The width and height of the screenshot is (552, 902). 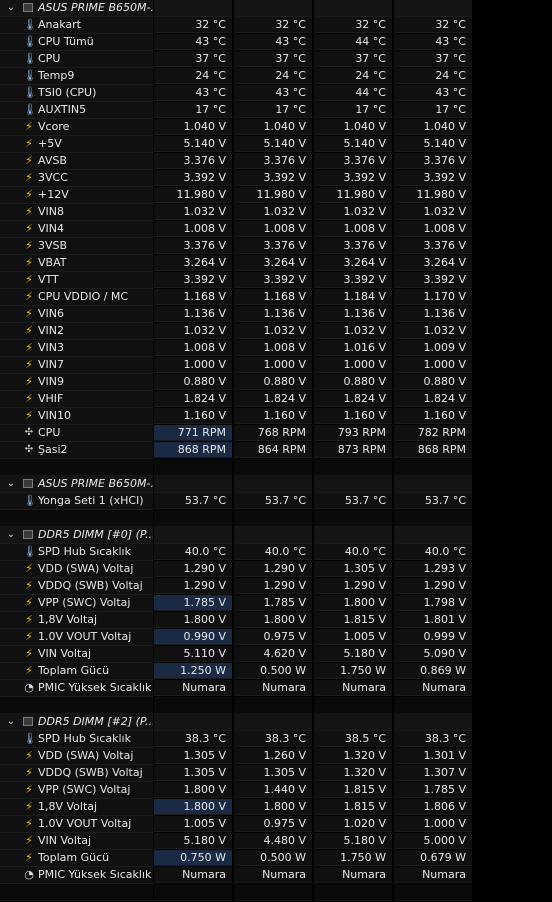 What do you see at coordinates (76, 331) in the screenshot?
I see `sensor-name-cell: ⚡ VIN2` at bounding box center [76, 331].